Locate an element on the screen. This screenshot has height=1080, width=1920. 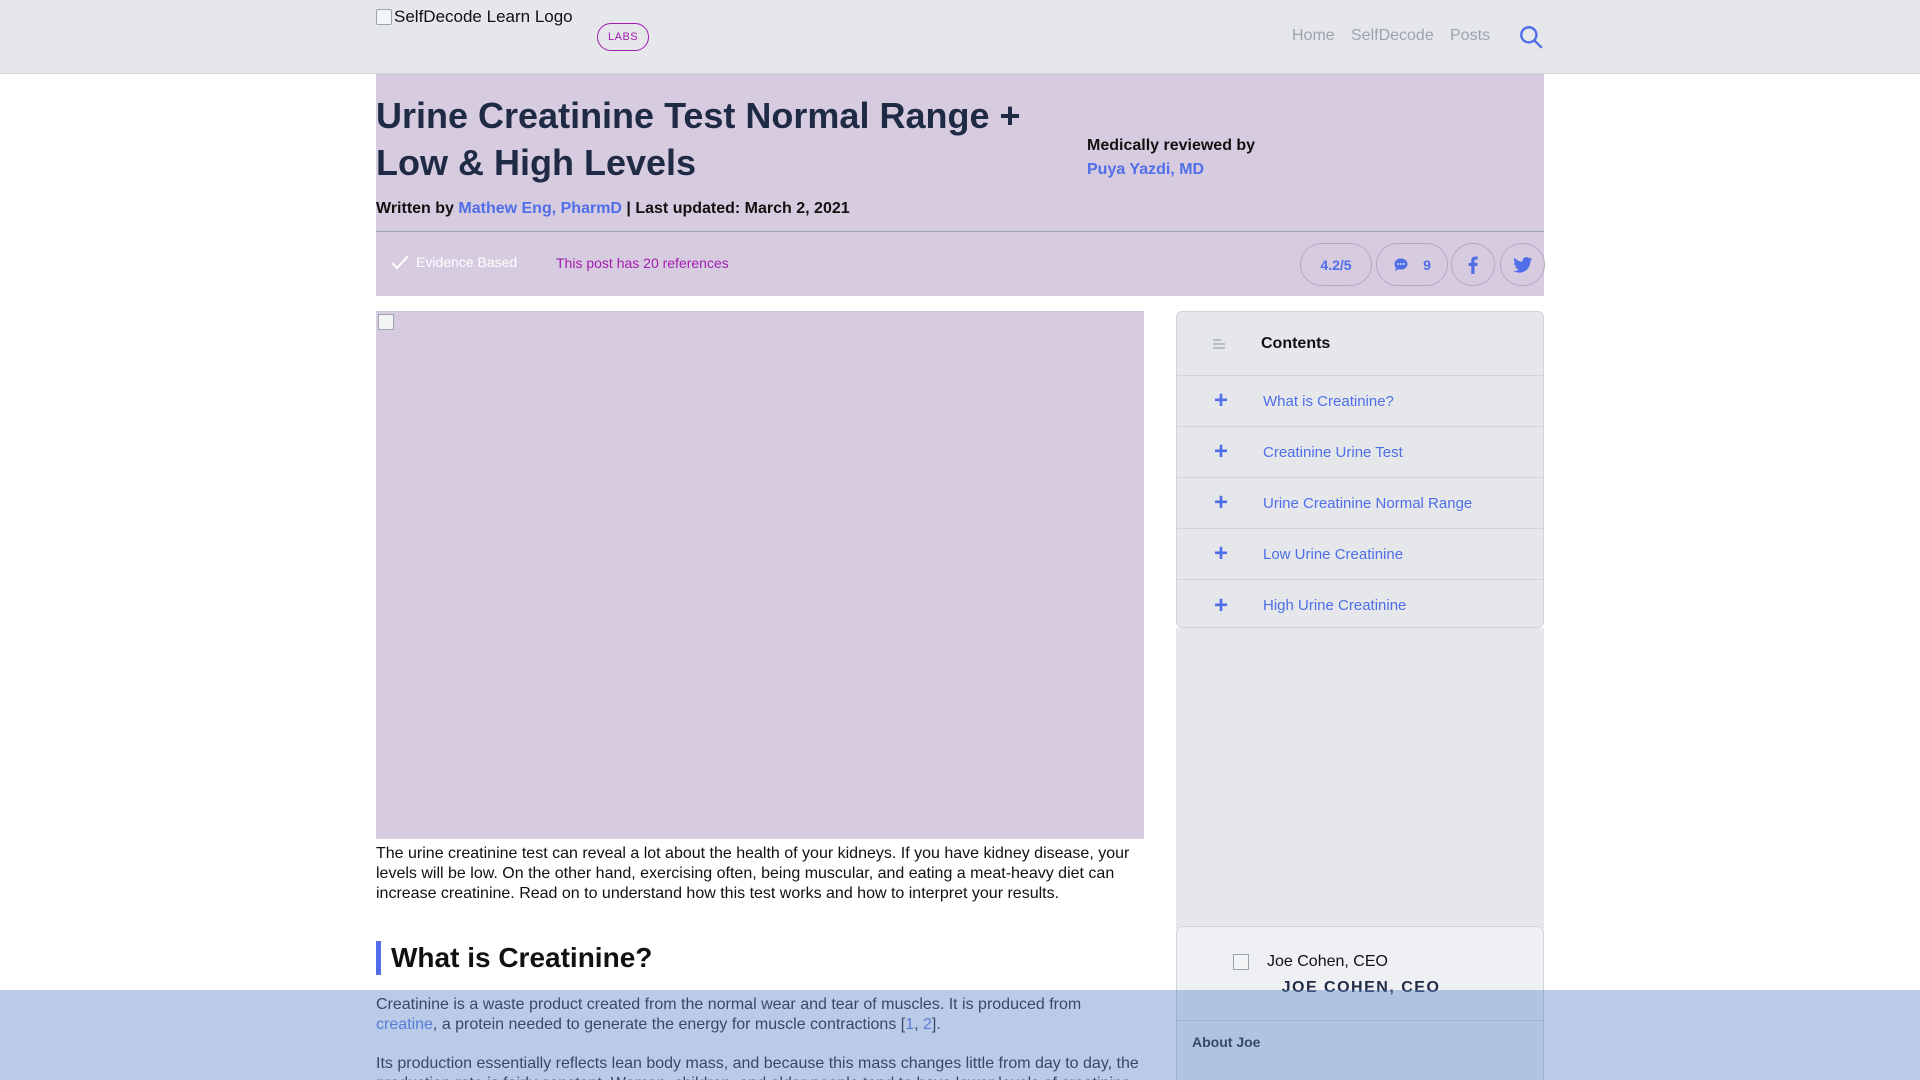
toc-item: + Low Urine Creatinine is located at coordinates (1360, 554).